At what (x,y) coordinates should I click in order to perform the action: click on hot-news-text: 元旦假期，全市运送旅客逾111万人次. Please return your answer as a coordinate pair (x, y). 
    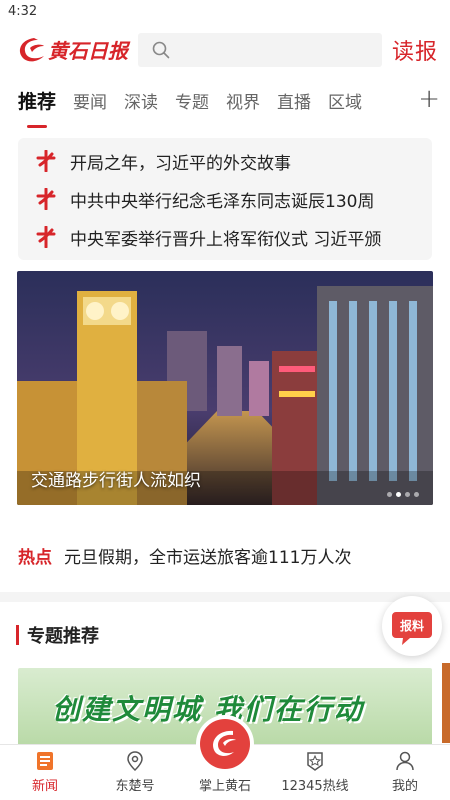
    Looking at the image, I should click on (208, 557).